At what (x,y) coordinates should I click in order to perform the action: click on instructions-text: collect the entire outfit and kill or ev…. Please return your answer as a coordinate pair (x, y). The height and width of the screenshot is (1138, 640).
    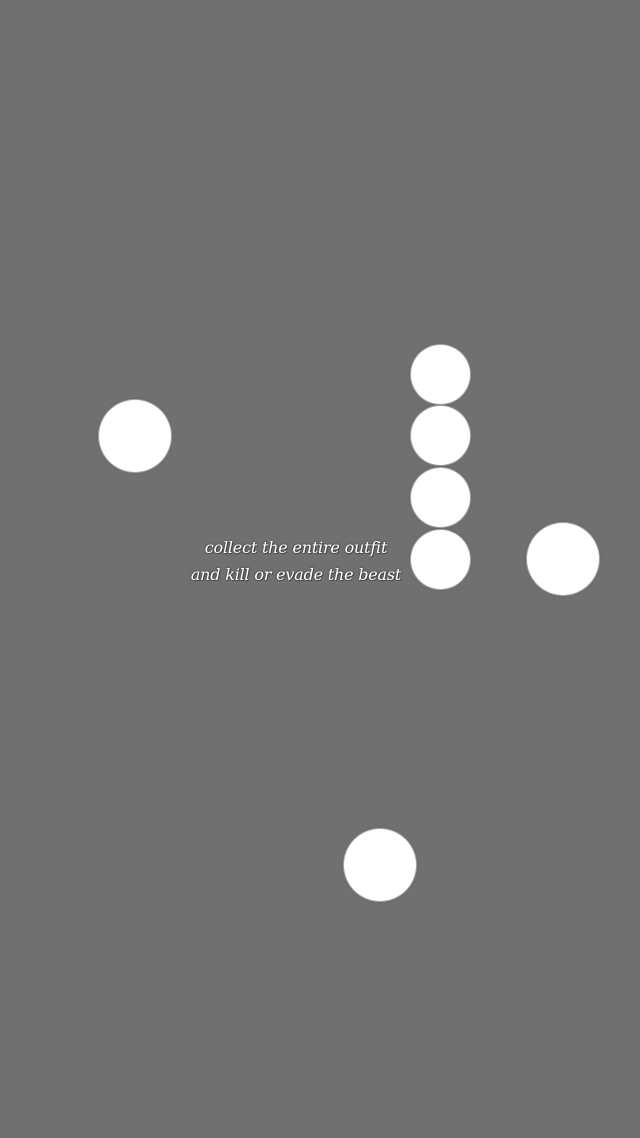
    Looking at the image, I should click on (296, 561).